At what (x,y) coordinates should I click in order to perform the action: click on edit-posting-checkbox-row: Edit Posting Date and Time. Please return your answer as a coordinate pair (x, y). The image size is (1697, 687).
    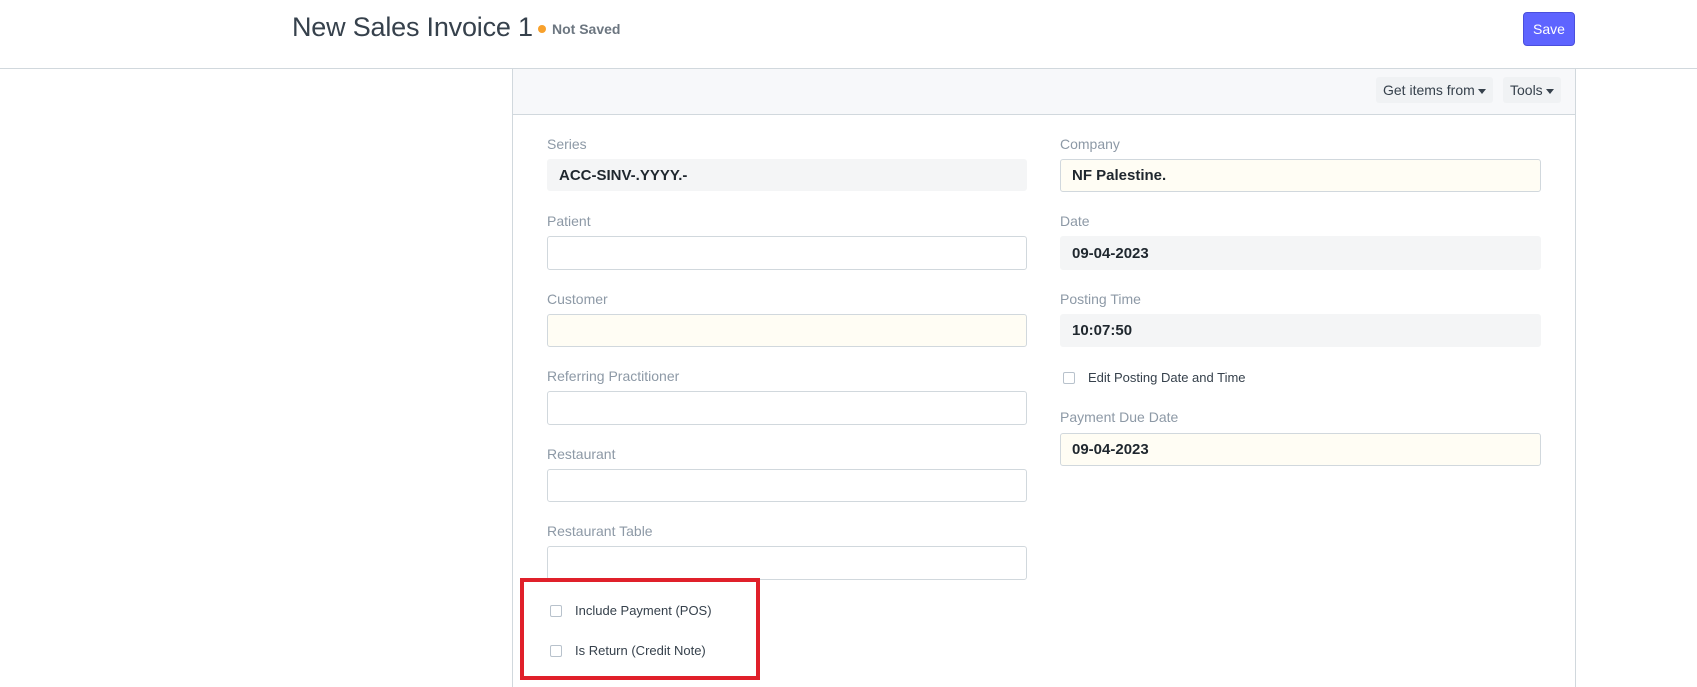
    Looking at the image, I should click on (1154, 377).